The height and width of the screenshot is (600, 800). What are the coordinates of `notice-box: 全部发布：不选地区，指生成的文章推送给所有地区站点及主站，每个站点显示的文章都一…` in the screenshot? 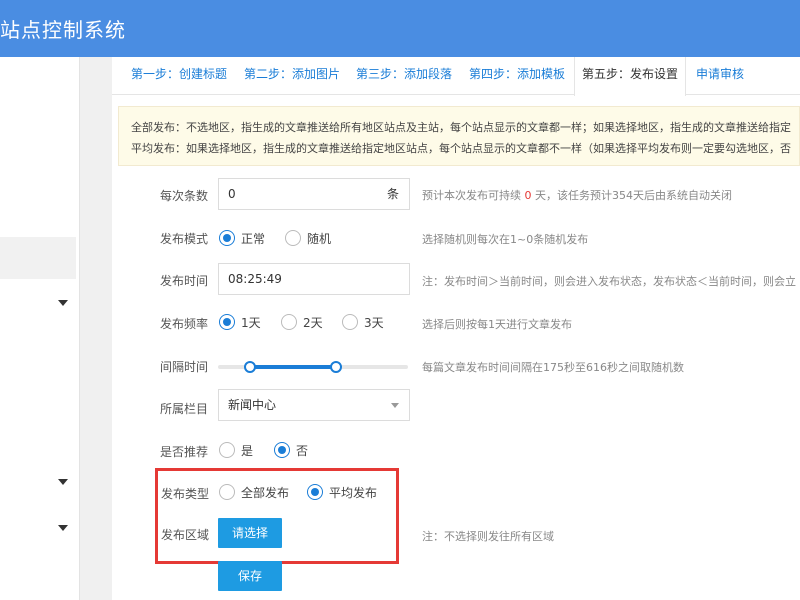 It's located at (459, 136).